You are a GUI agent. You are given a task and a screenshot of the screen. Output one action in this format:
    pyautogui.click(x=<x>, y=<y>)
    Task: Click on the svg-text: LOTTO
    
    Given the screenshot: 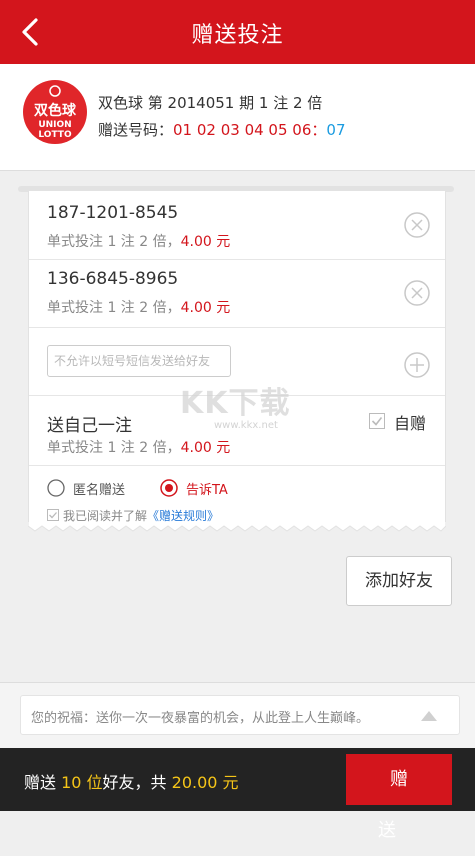 What is the action you would take?
    pyautogui.click(x=55, y=135)
    